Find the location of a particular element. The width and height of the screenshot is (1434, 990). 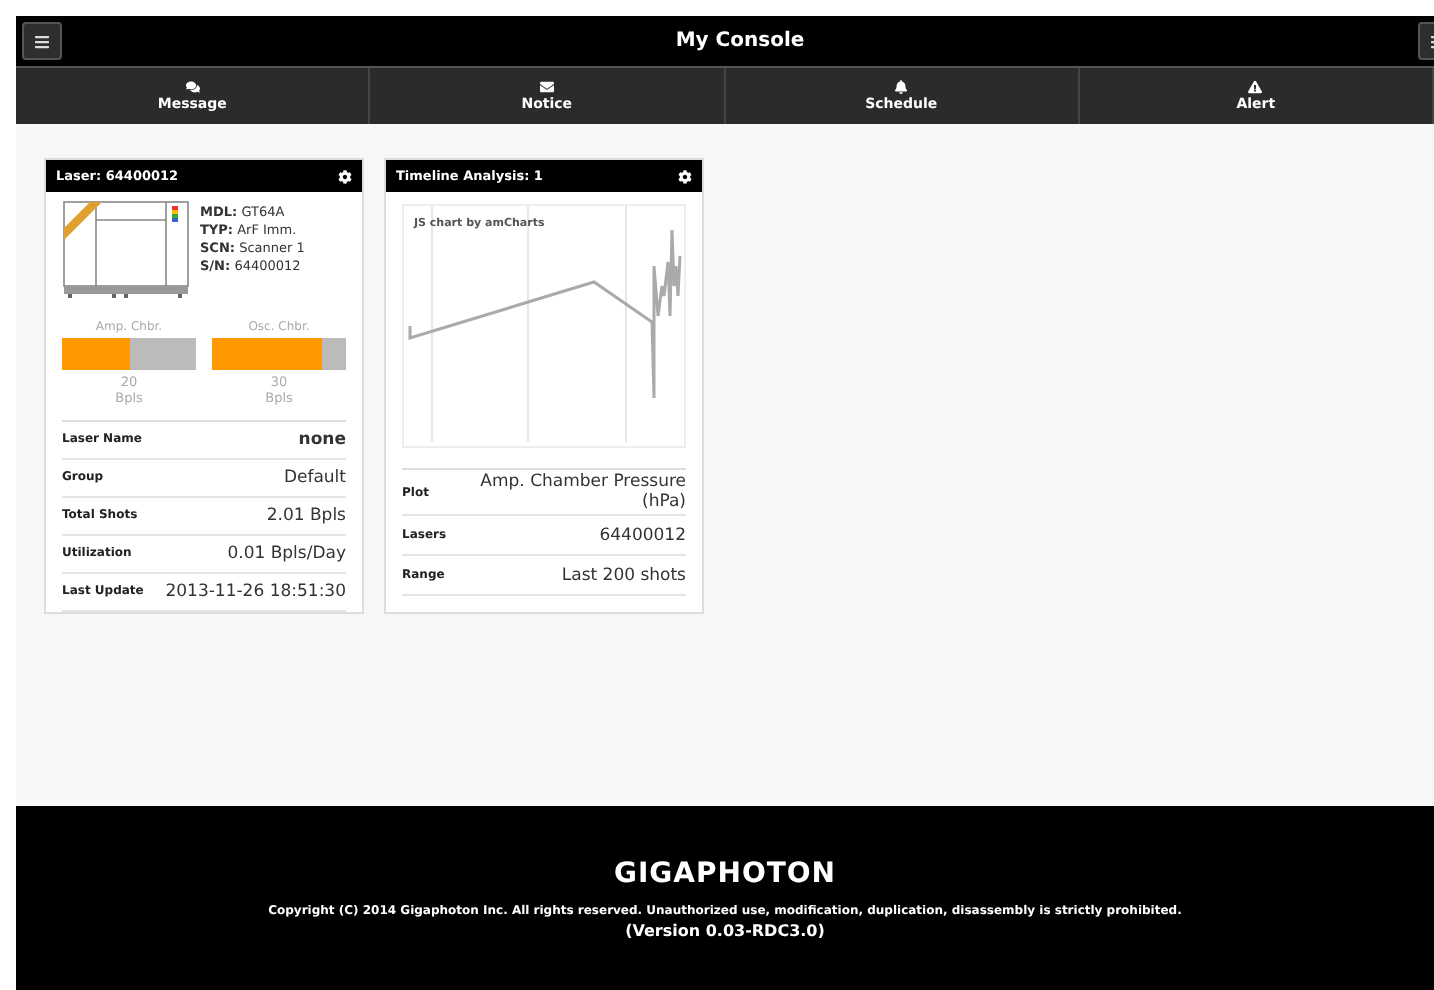

row-value: 2.01 Bpls is located at coordinates (306, 515).